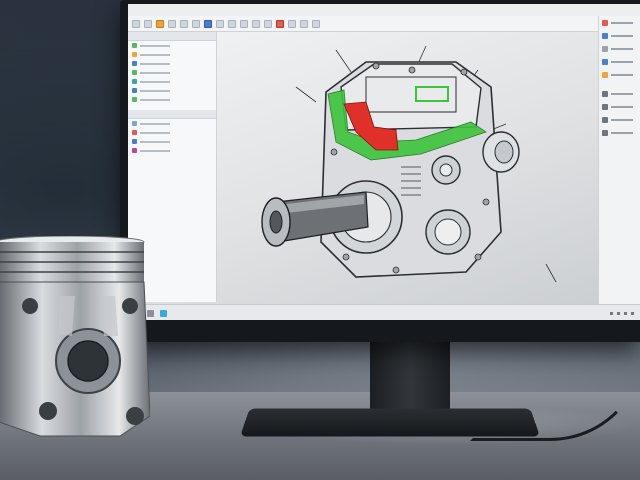 This screenshot has height=480, width=640. What do you see at coordinates (384, 24) in the screenshot?
I see `toolbar` at bounding box center [384, 24].